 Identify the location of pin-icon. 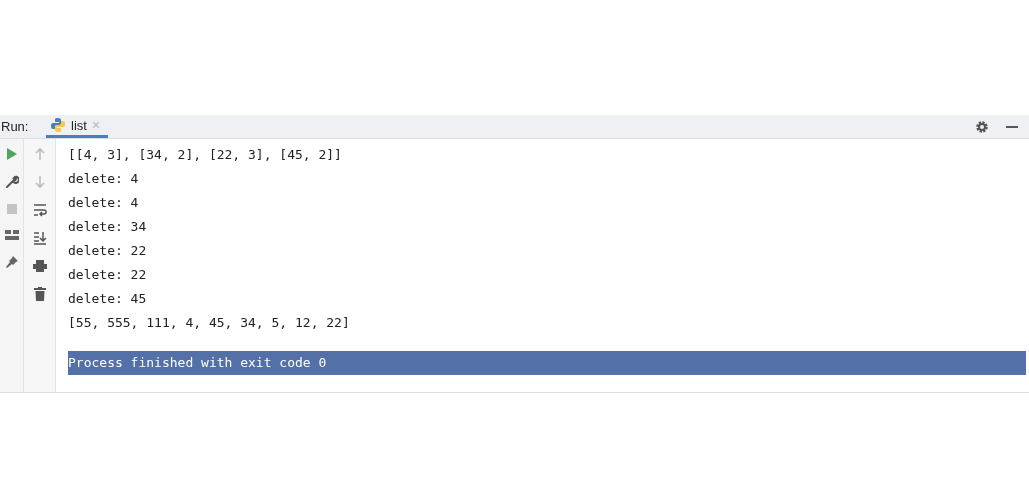
(11, 262).